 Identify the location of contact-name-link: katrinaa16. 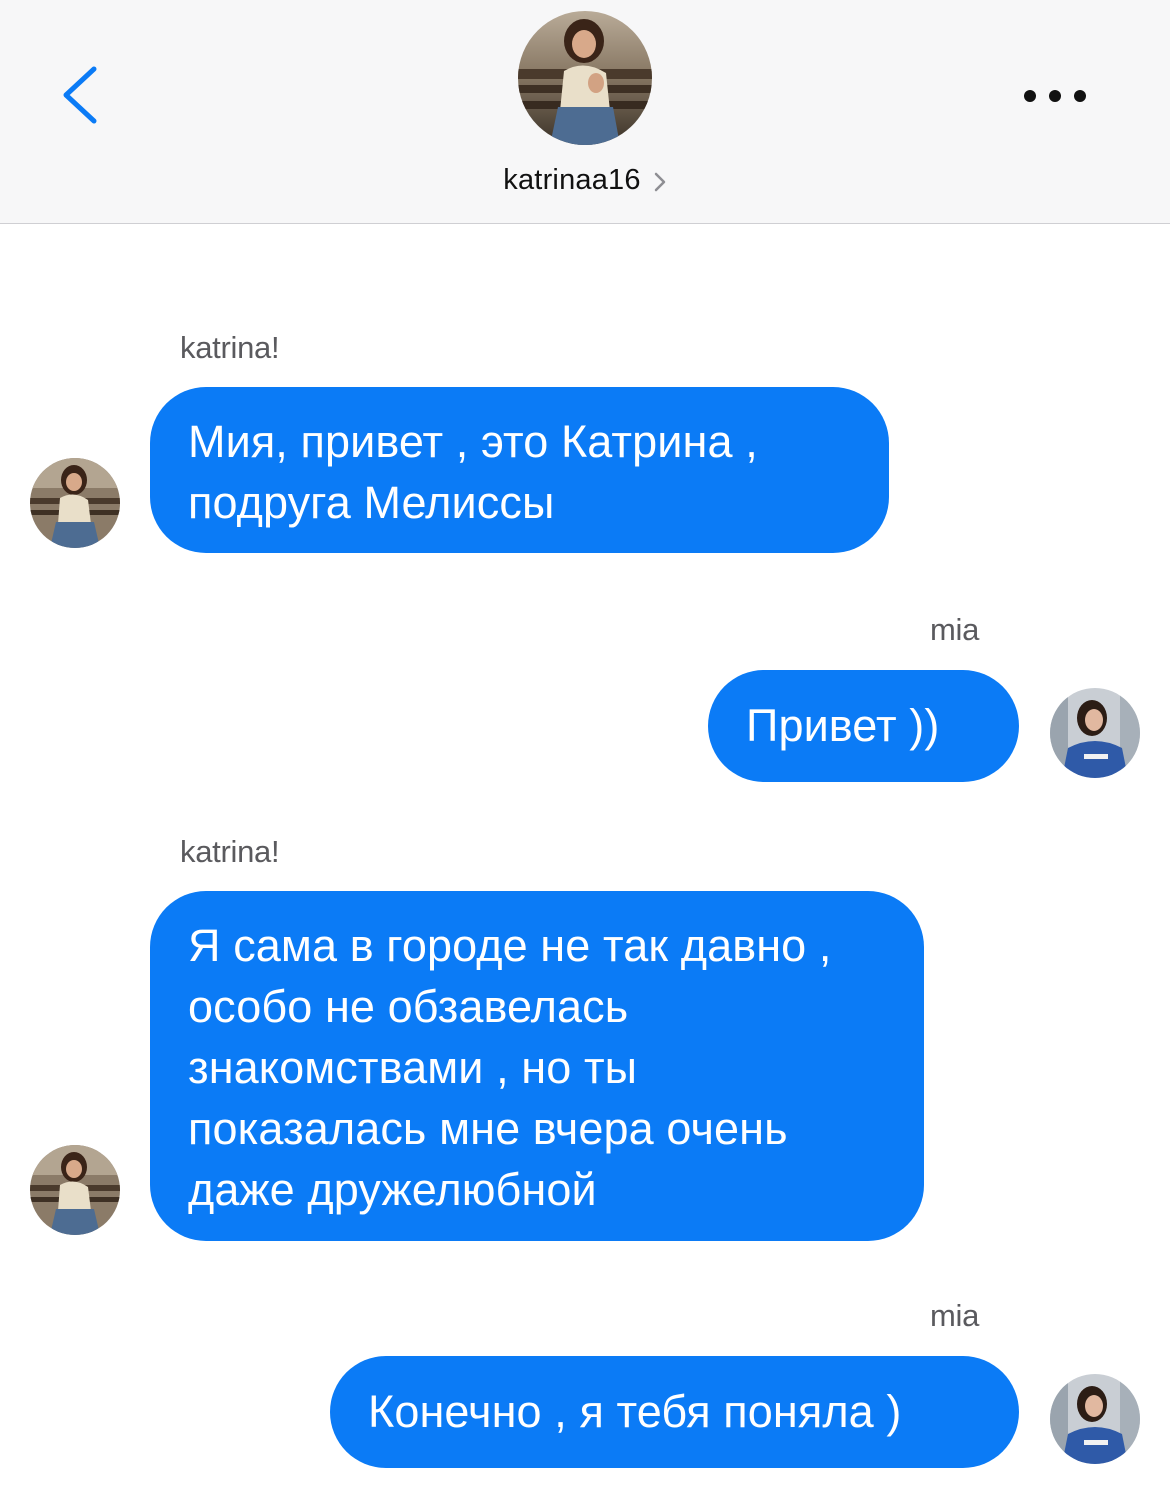
(585, 180).